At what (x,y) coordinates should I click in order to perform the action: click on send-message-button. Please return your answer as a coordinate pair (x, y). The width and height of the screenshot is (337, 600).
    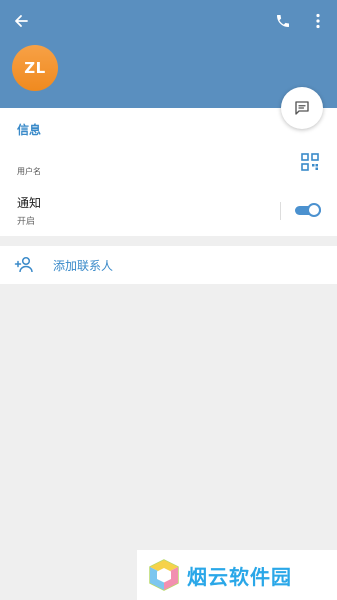
    Looking at the image, I should click on (302, 108).